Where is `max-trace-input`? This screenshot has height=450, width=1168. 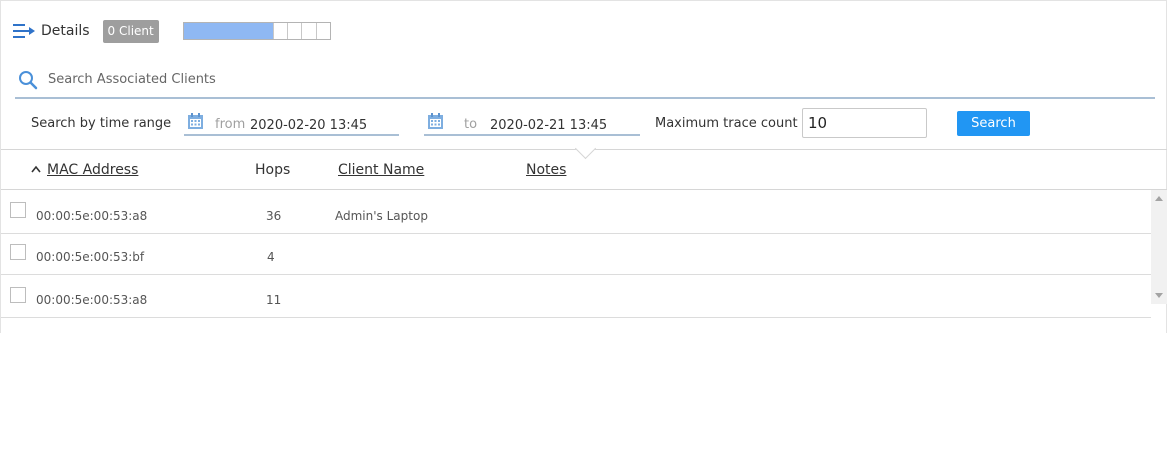 max-trace-input is located at coordinates (864, 123).